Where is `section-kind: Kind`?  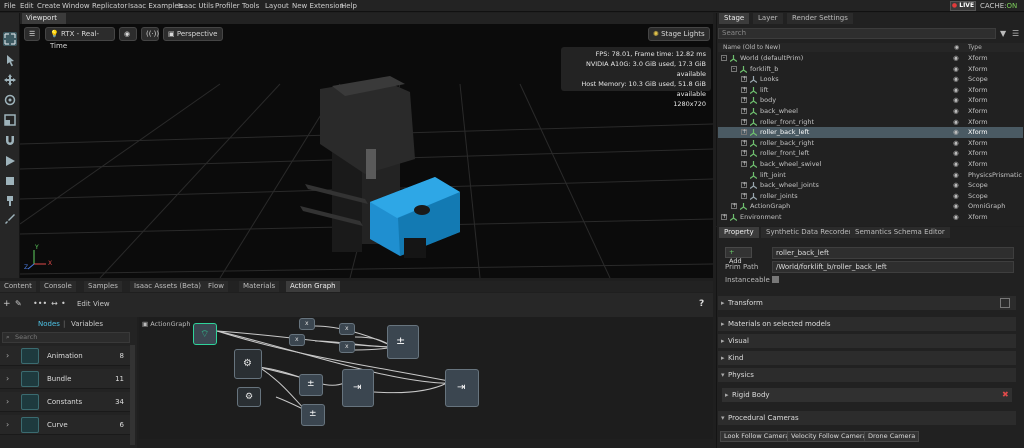 section-kind: Kind is located at coordinates (867, 358).